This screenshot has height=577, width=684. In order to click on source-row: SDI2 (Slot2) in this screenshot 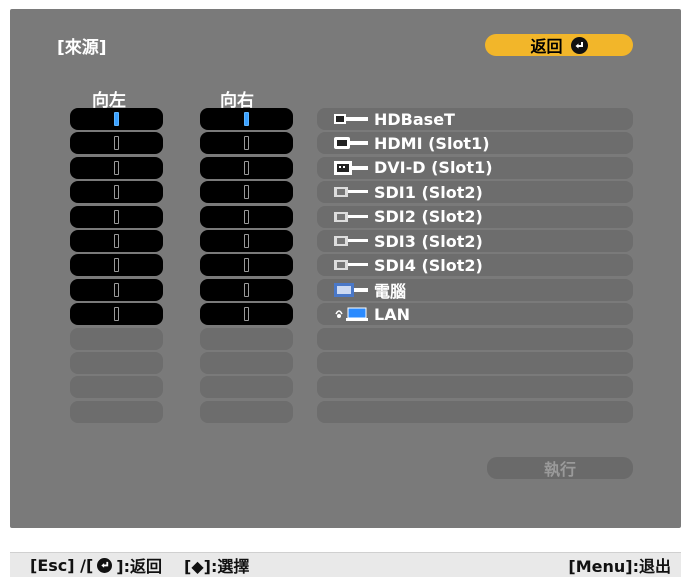, I will do `click(475, 216)`.